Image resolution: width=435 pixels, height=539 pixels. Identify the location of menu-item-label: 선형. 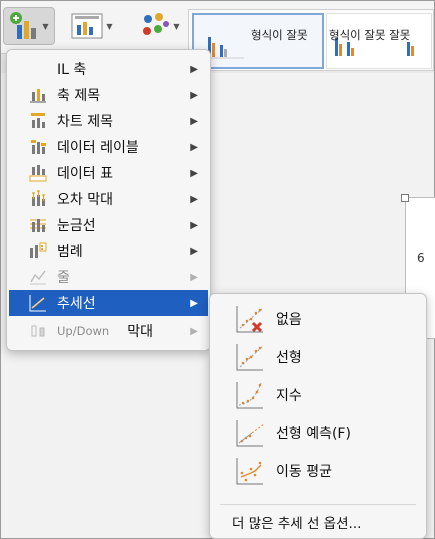
(289, 358).